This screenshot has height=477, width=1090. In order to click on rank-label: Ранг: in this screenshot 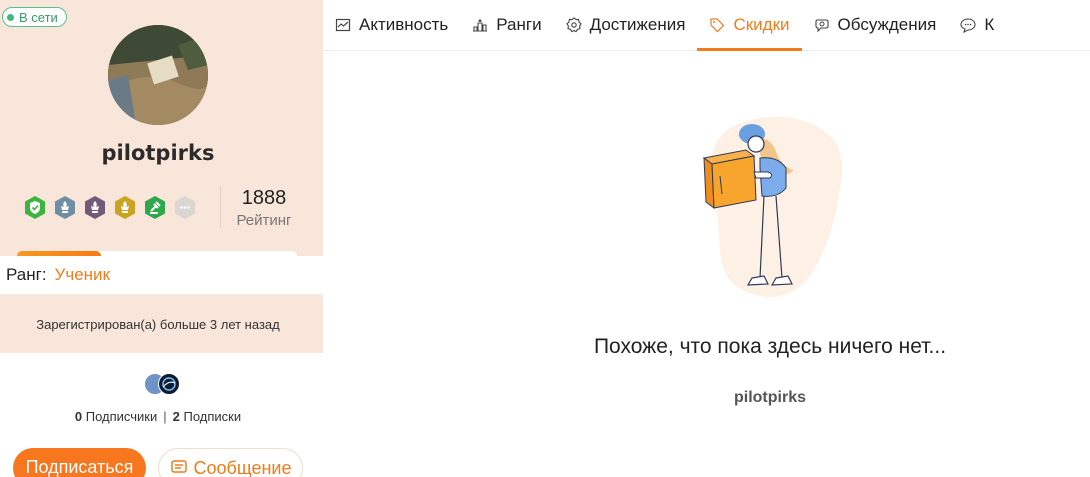, I will do `click(26, 274)`.